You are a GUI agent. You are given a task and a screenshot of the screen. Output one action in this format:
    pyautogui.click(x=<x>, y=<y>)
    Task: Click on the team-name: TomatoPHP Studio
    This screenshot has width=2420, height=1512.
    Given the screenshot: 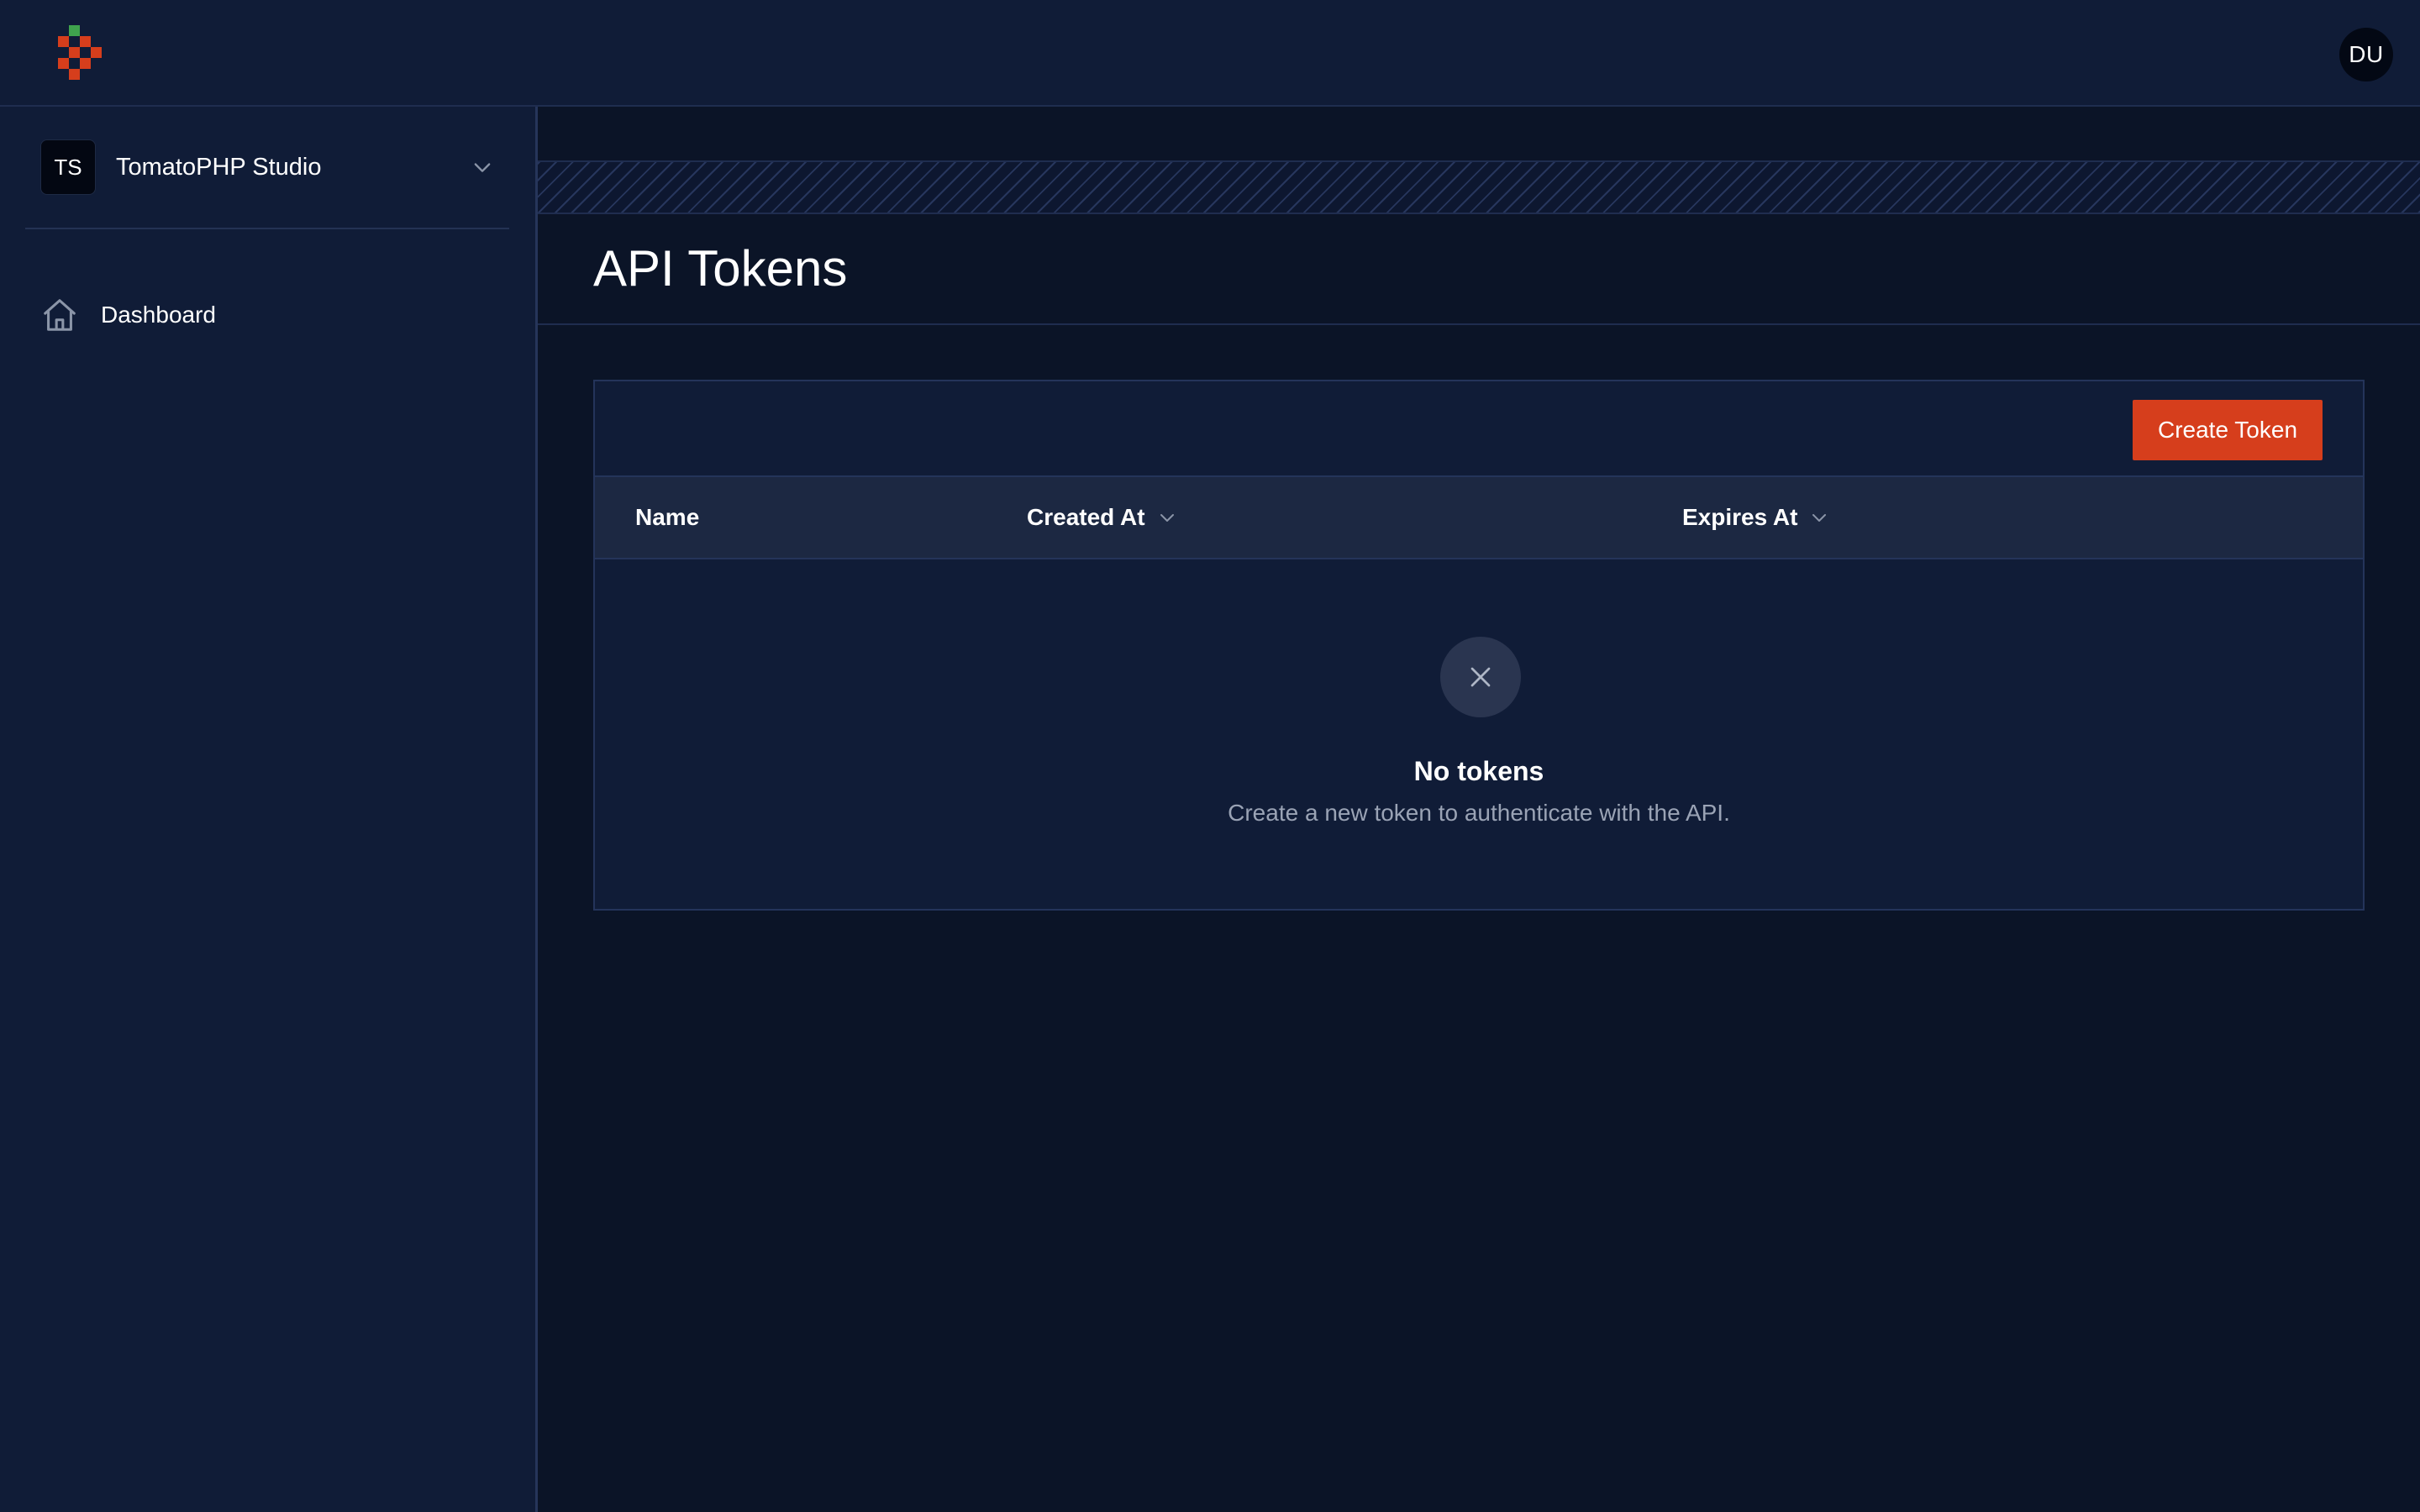 What is the action you would take?
    pyautogui.click(x=219, y=167)
    